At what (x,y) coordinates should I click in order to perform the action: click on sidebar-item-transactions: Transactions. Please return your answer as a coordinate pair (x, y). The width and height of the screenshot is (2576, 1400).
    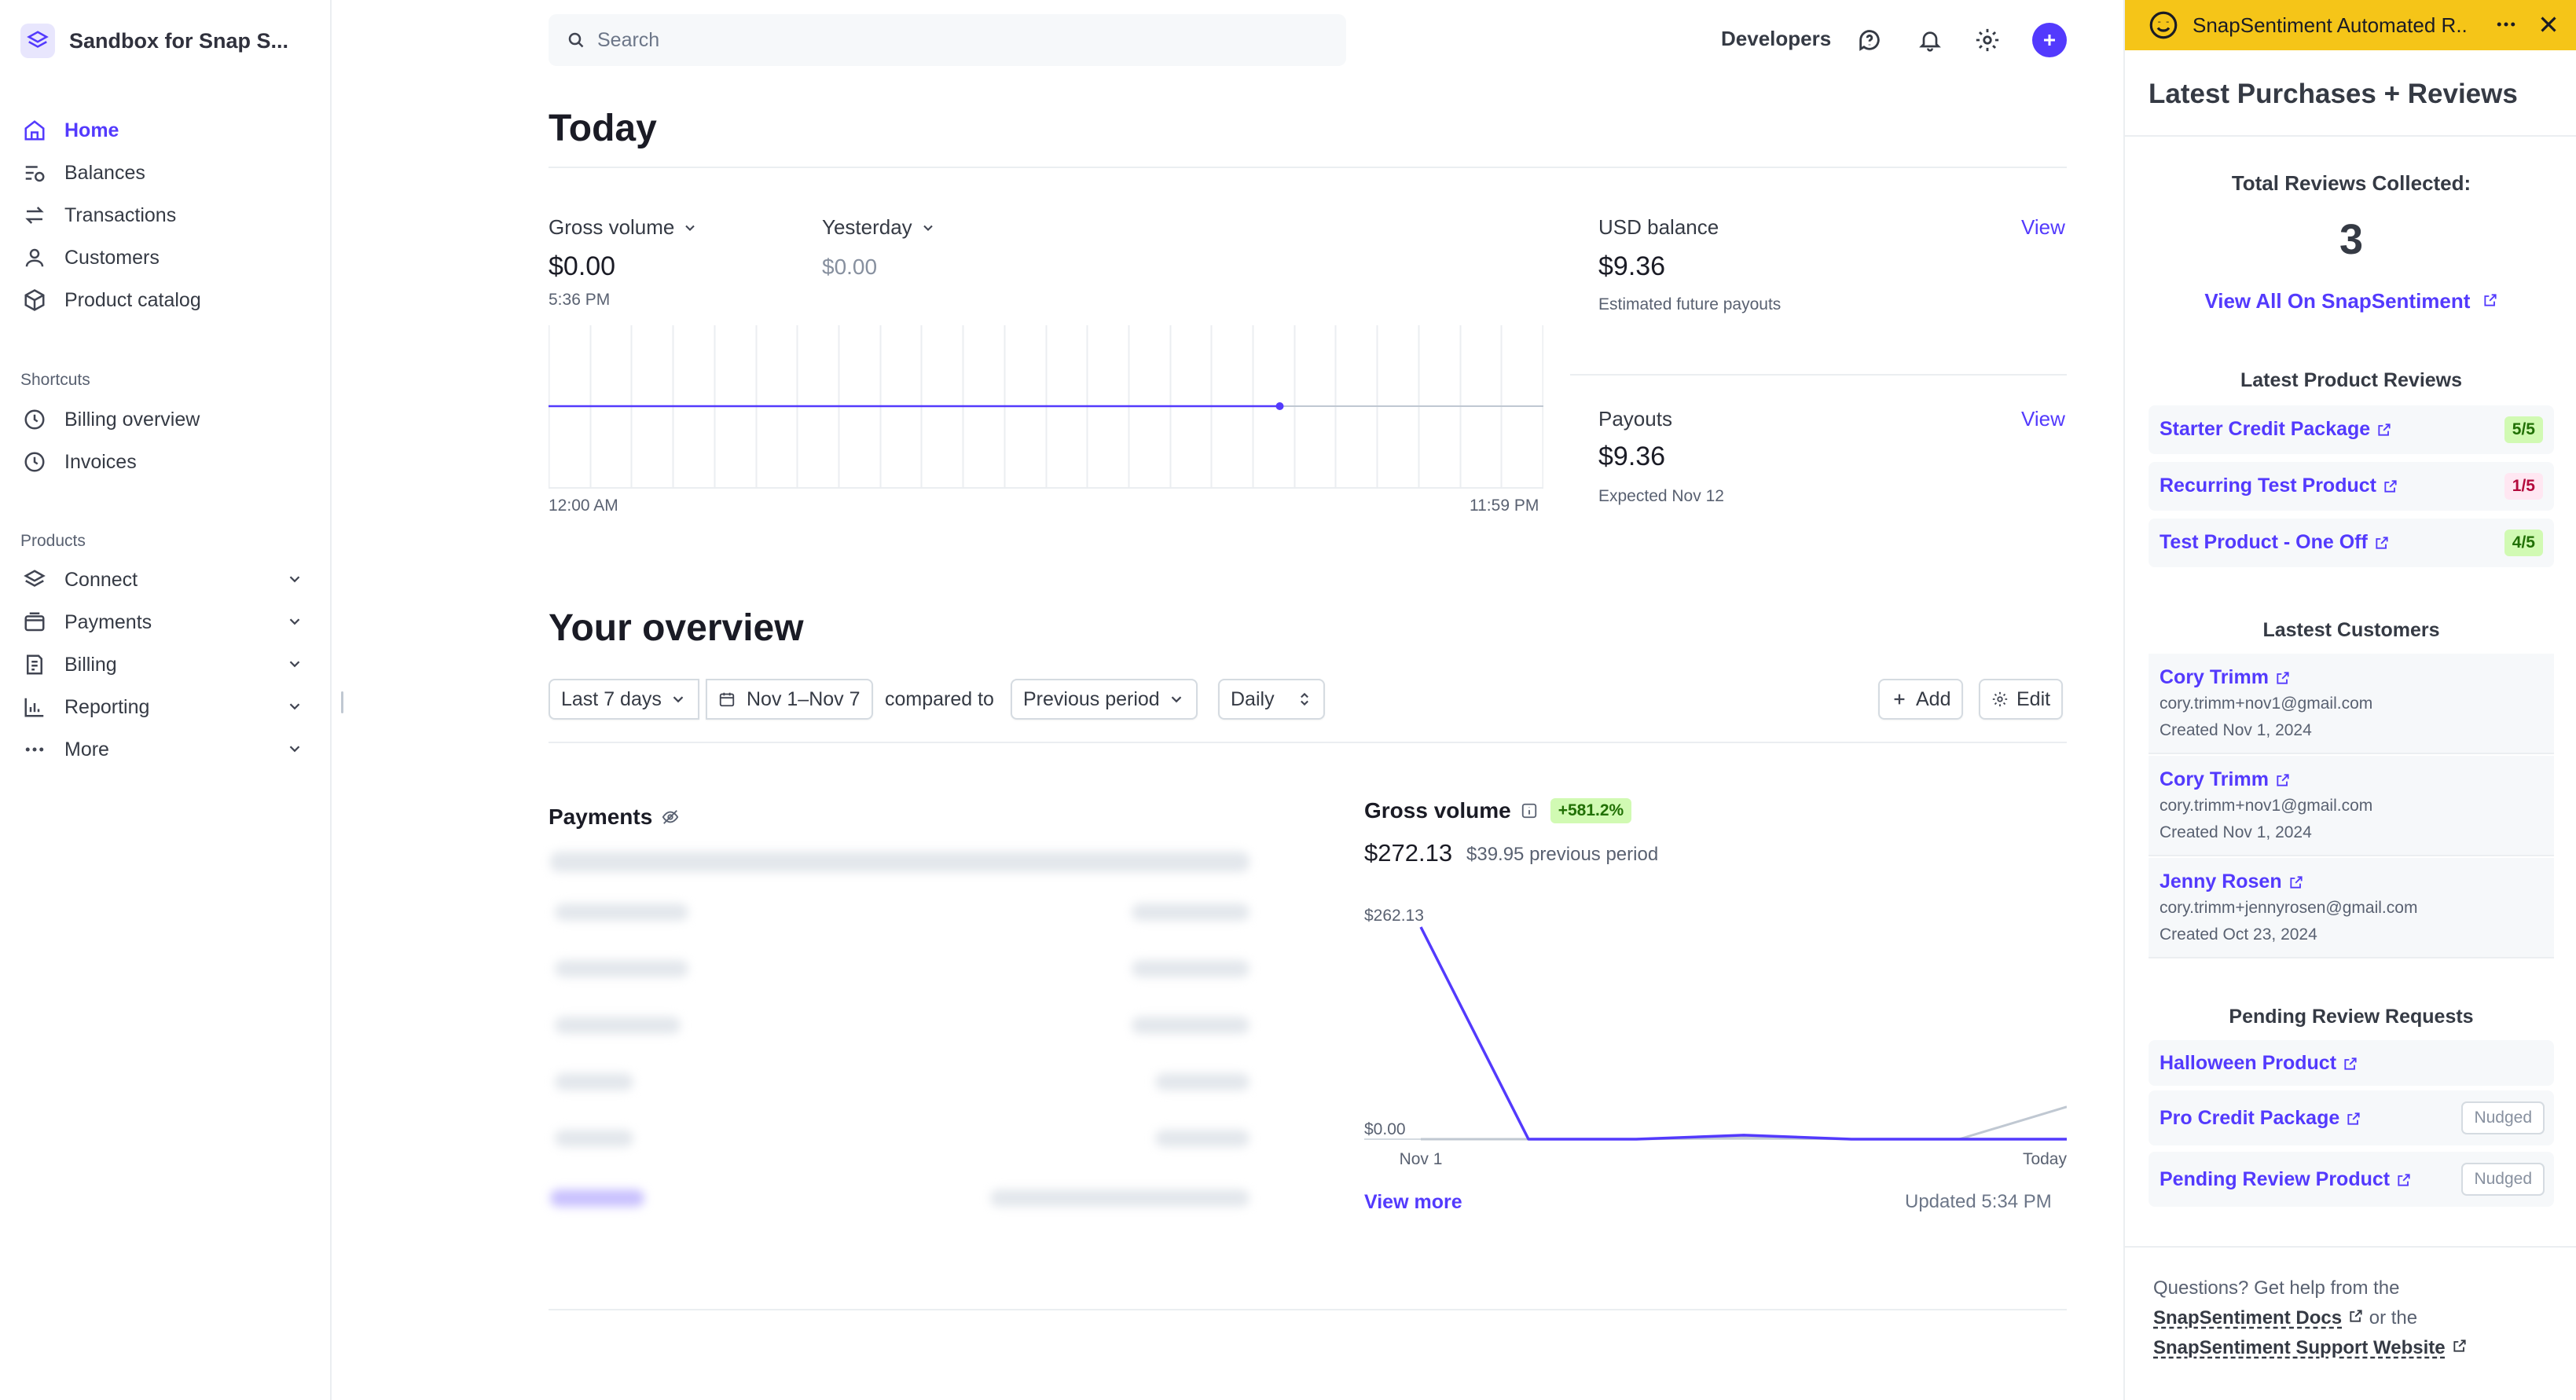
    Looking at the image, I should click on (165, 215).